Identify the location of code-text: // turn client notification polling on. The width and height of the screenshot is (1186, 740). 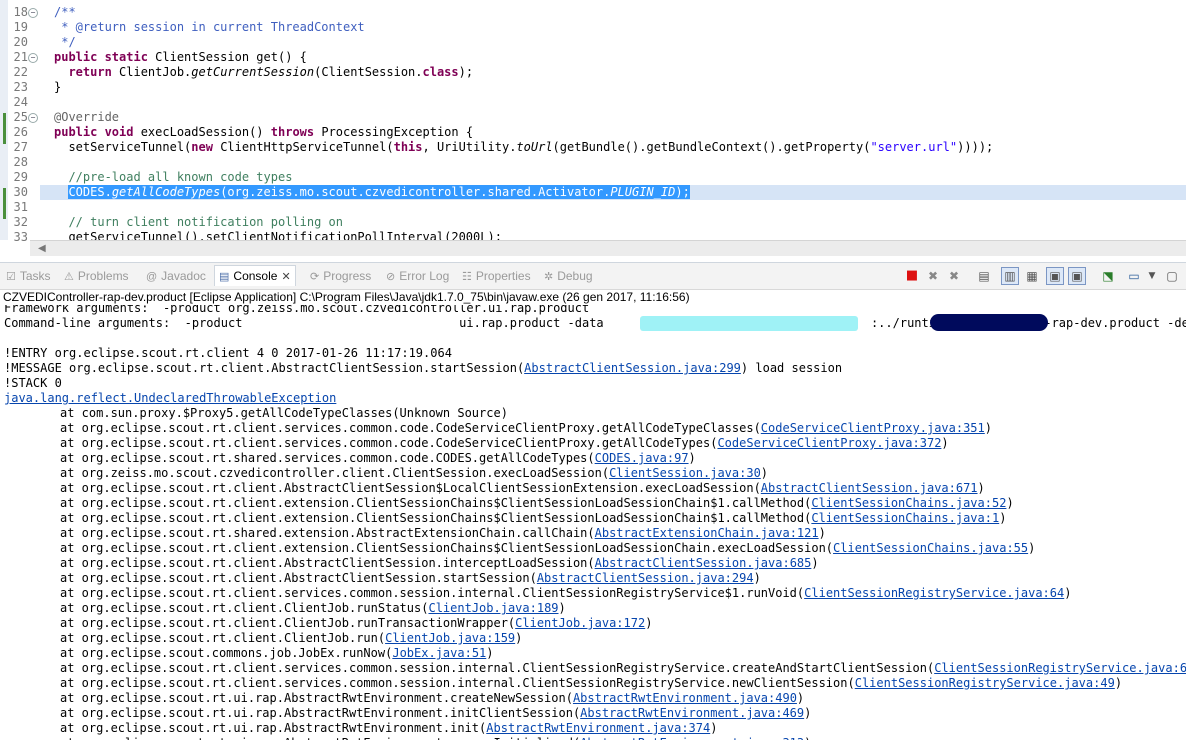
(205, 222).